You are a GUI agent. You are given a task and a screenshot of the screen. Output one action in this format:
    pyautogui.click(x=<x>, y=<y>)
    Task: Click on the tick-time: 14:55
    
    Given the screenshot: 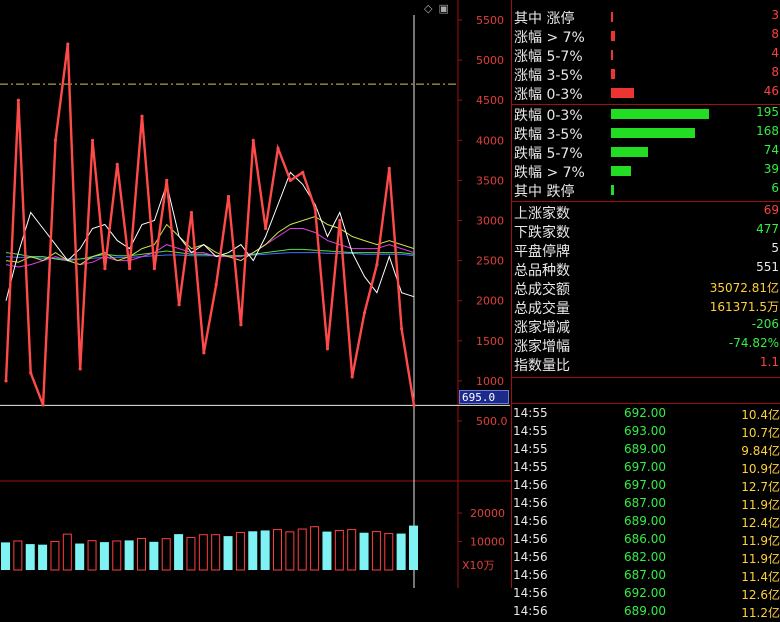 What is the action you would take?
    pyautogui.click(x=530, y=449)
    